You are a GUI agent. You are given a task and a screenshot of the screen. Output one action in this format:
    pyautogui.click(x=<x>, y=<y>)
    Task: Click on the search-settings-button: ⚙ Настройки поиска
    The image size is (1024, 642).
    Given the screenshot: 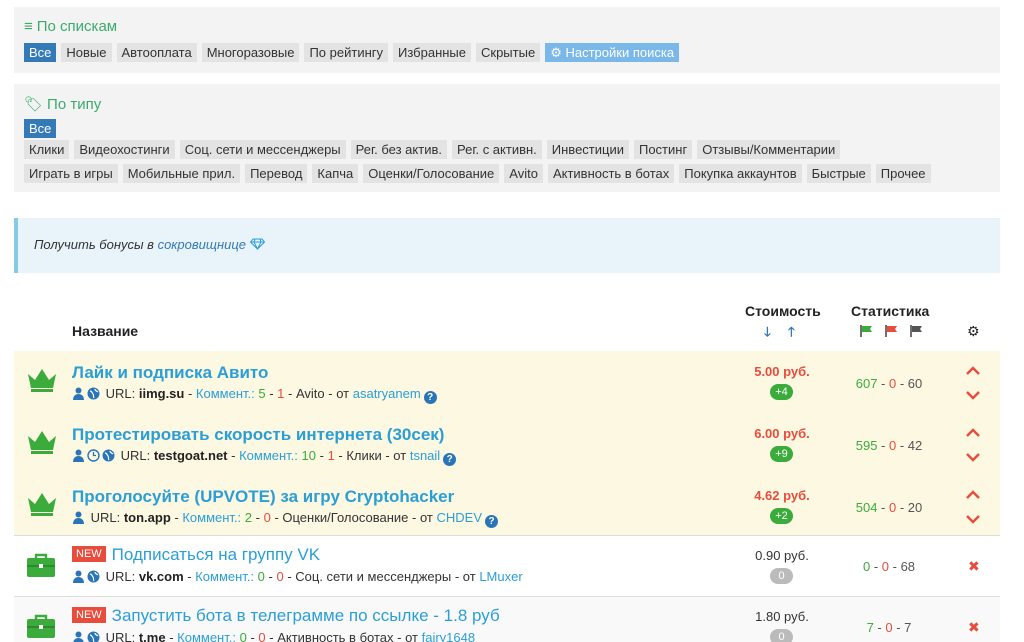 What is the action you would take?
    pyautogui.click(x=612, y=52)
    